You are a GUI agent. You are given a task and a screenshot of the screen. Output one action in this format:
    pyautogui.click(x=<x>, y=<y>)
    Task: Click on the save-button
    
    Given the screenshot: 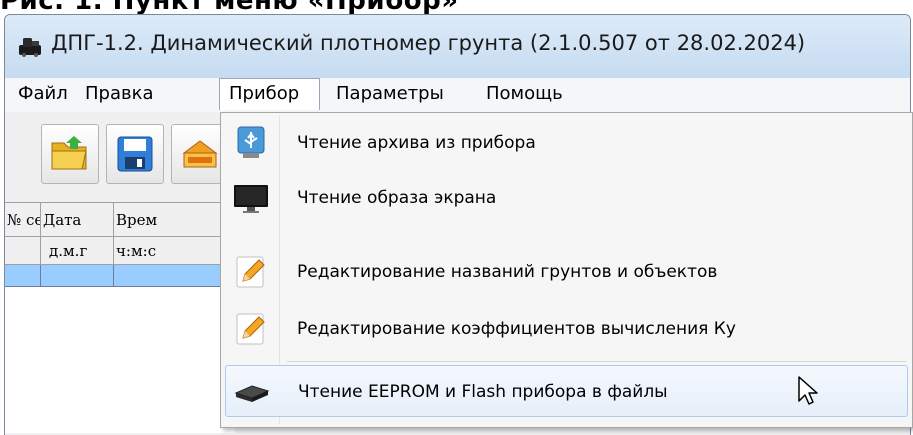 What is the action you would take?
    pyautogui.click(x=135, y=154)
    